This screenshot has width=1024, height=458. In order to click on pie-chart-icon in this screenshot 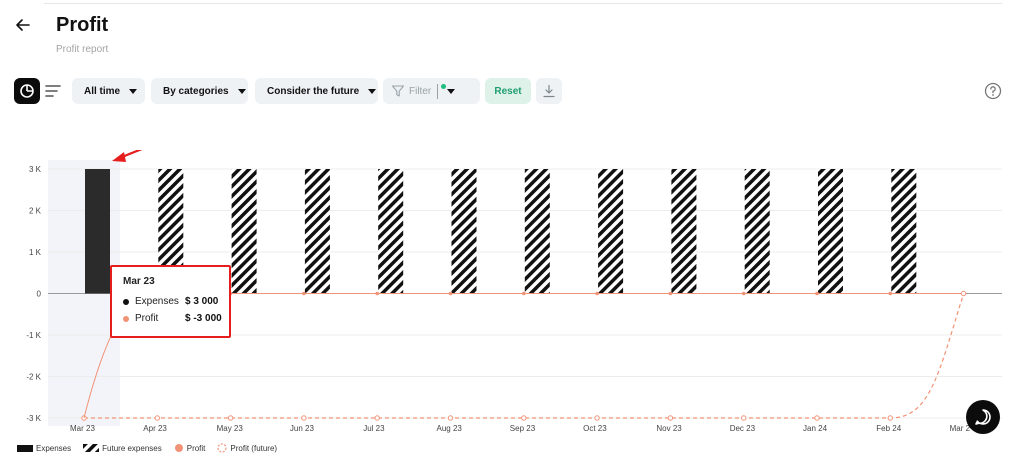, I will do `click(27, 91)`.